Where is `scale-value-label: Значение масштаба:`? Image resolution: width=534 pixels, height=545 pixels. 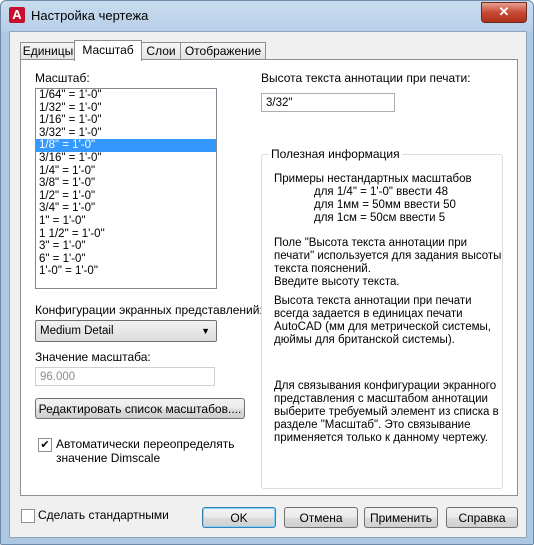 scale-value-label: Значение масштаба: is located at coordinates (93, 357).